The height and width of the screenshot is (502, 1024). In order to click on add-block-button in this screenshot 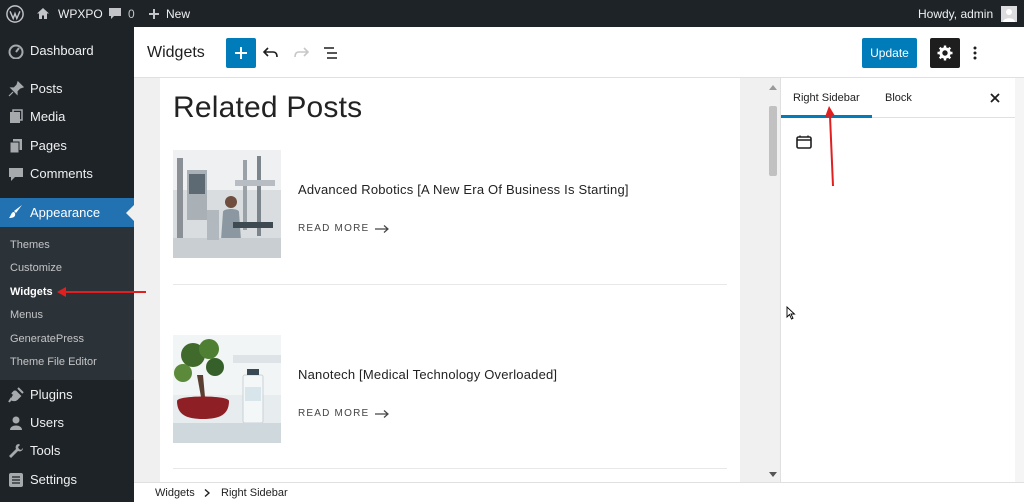, I will do `click(241, 53)`.